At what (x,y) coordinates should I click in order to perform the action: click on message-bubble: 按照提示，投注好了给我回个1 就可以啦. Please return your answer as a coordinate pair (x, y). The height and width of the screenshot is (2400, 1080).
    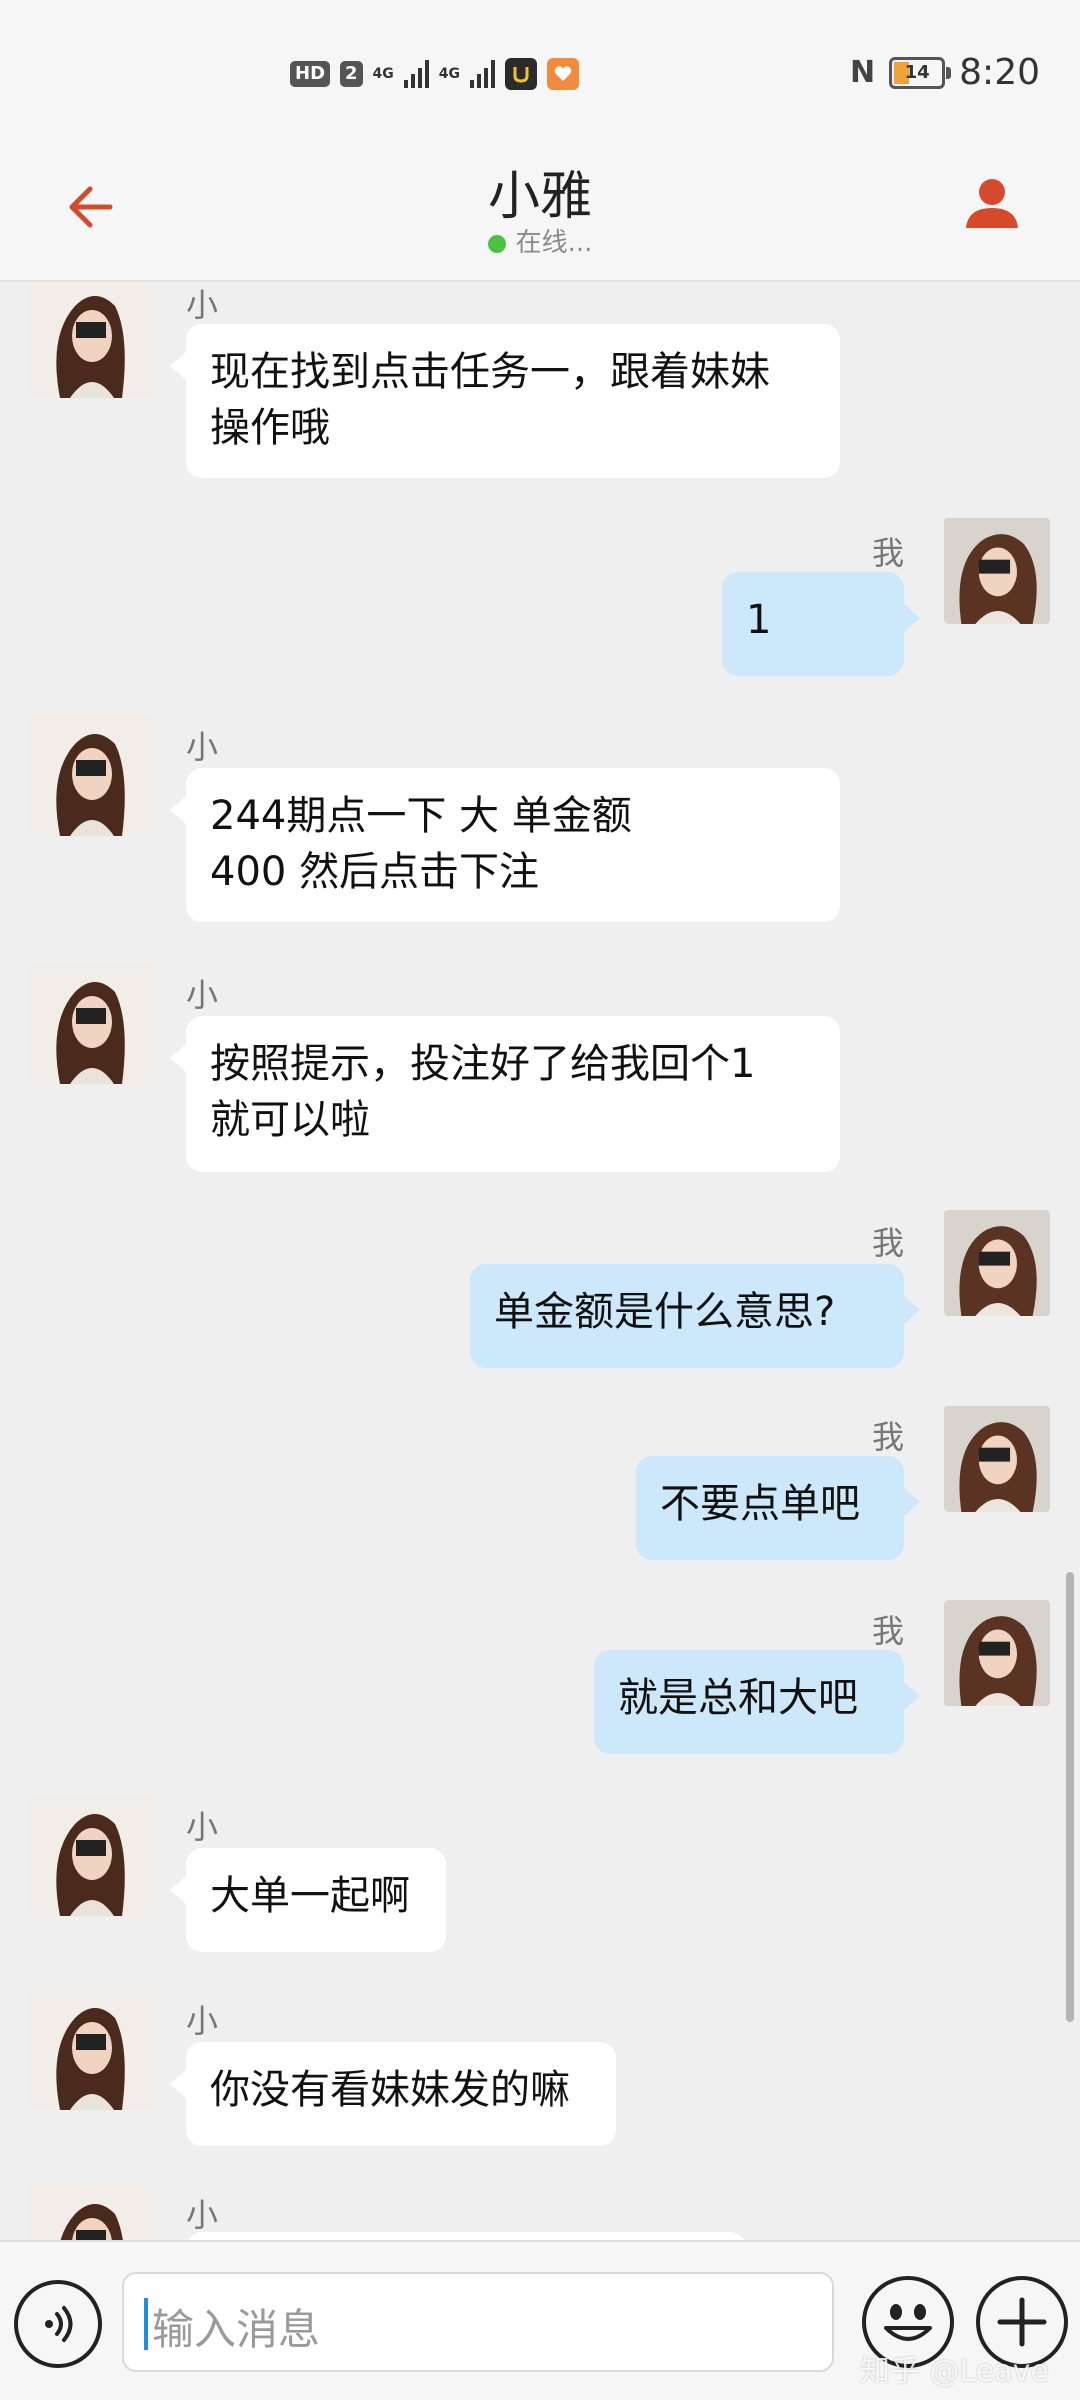
    Looking at the image, I should click on (505, 1094).